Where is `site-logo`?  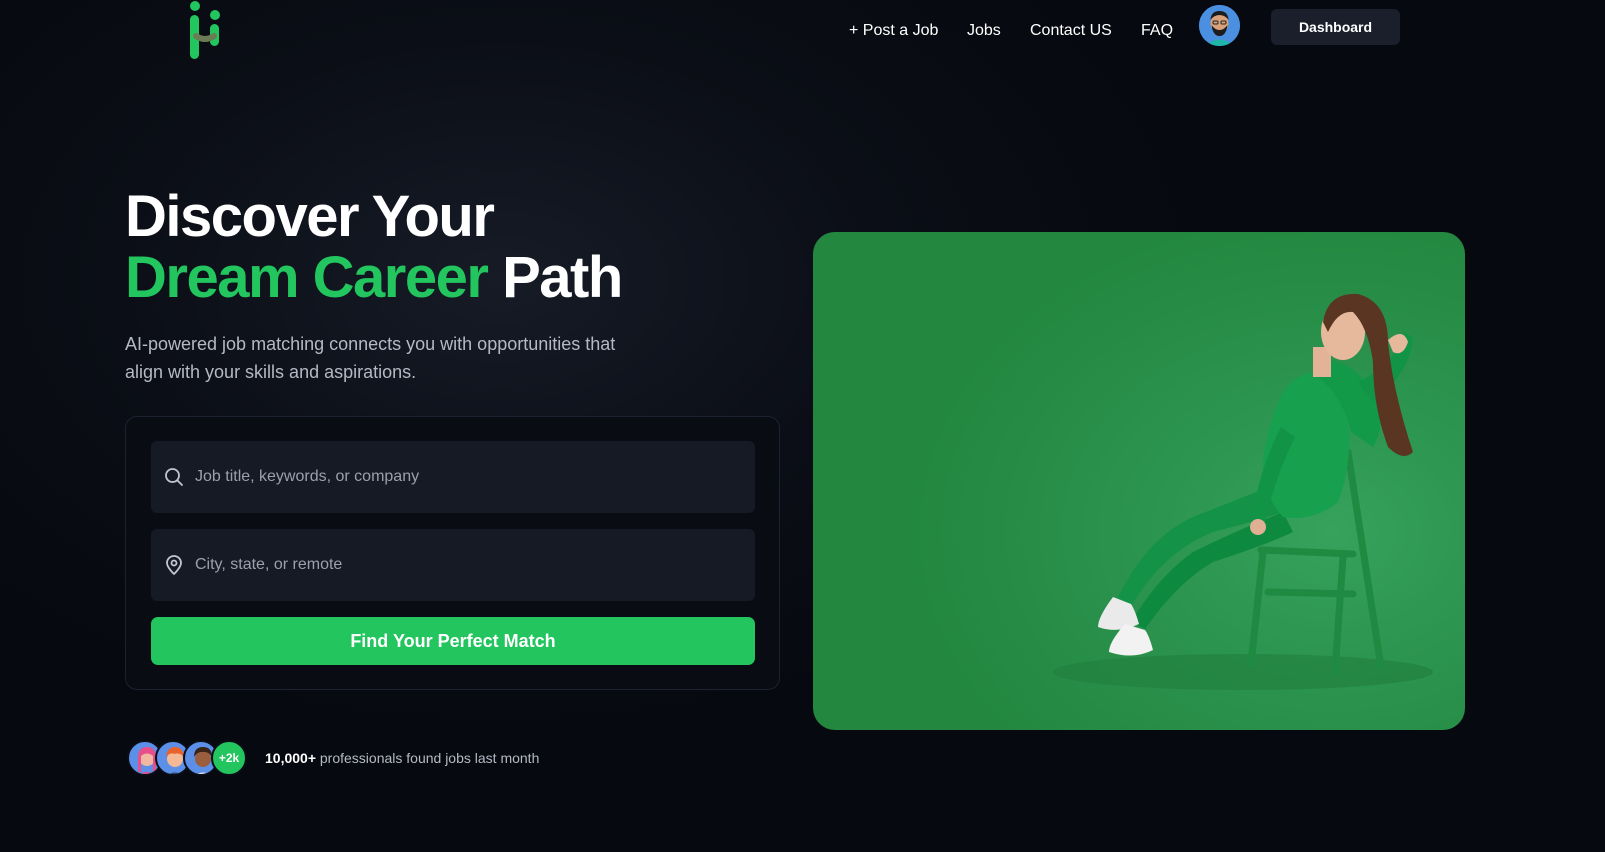
site-logo is located at coordinates (208, 30).